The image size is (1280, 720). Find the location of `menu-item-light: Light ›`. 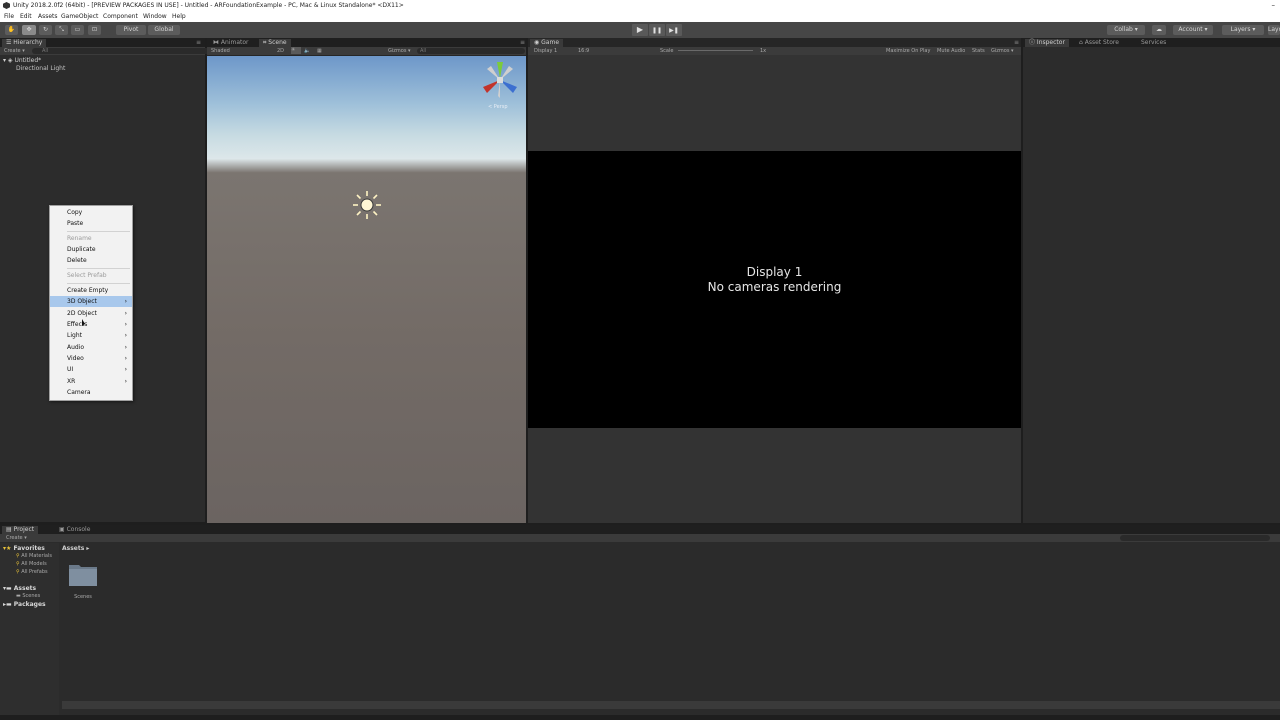

menu-item-light: Light › is located at coordinates (91, 335).